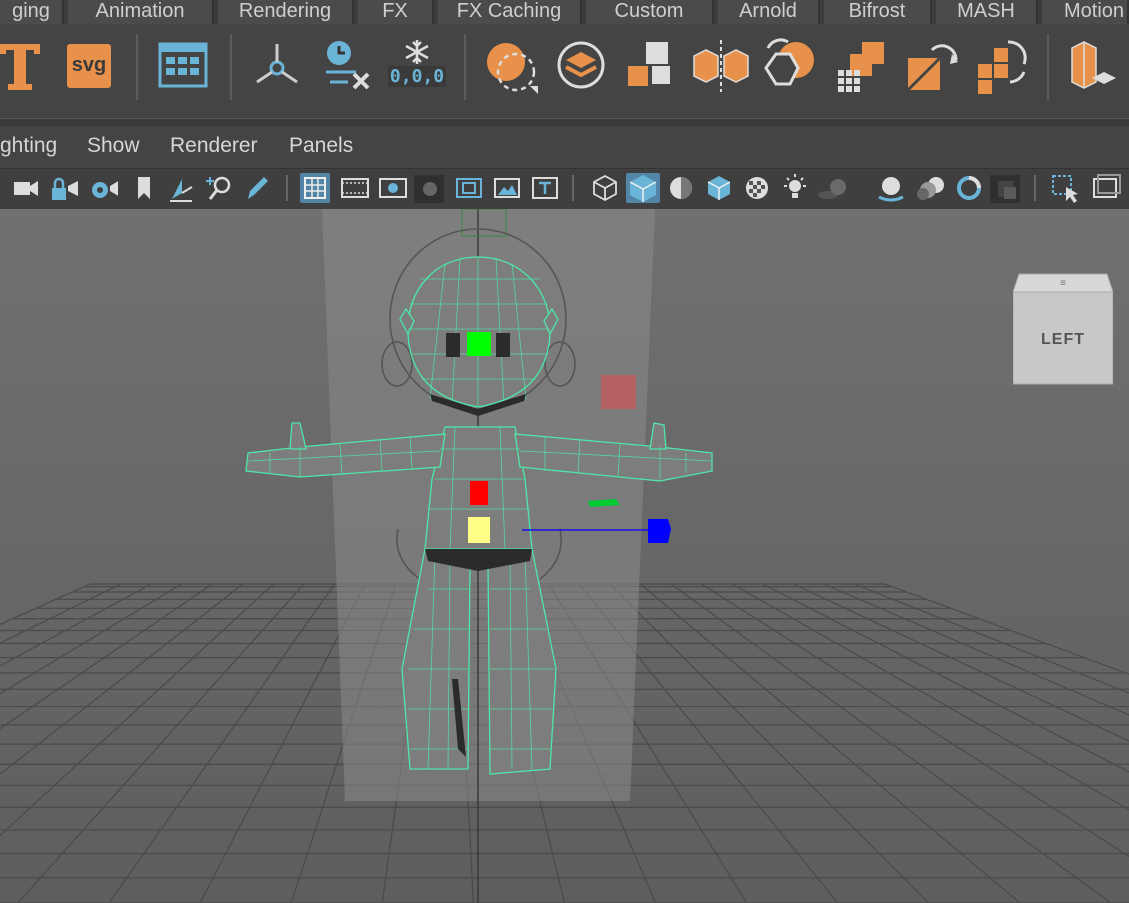 Image resolution: width=1129 pixels, height=903 pixels. Describe the element at coordinates (719, 188) in the screenshot. I see `wireframe-on-shaded-icon` at that location.